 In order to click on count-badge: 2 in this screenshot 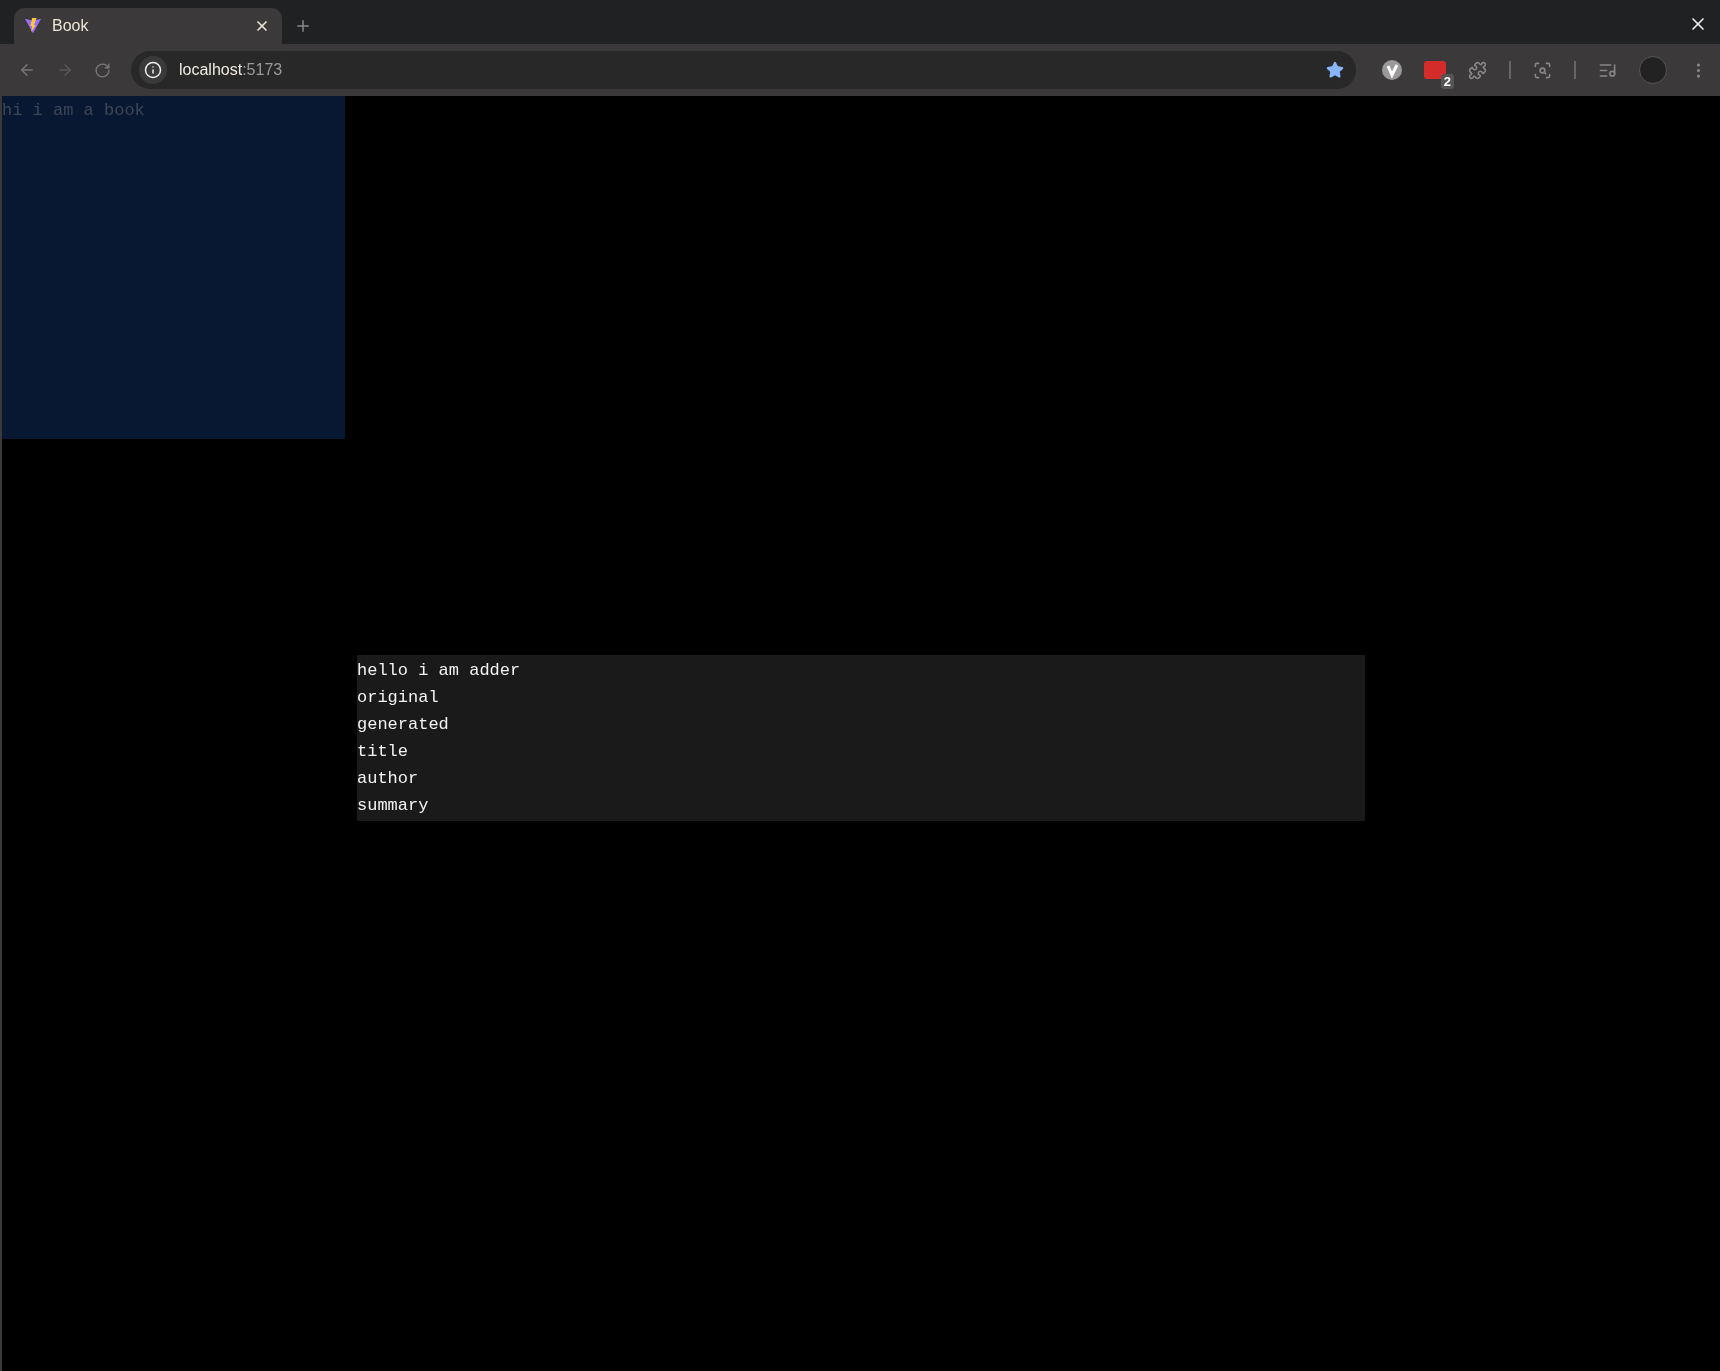, I will do `click(1447, 81)`.